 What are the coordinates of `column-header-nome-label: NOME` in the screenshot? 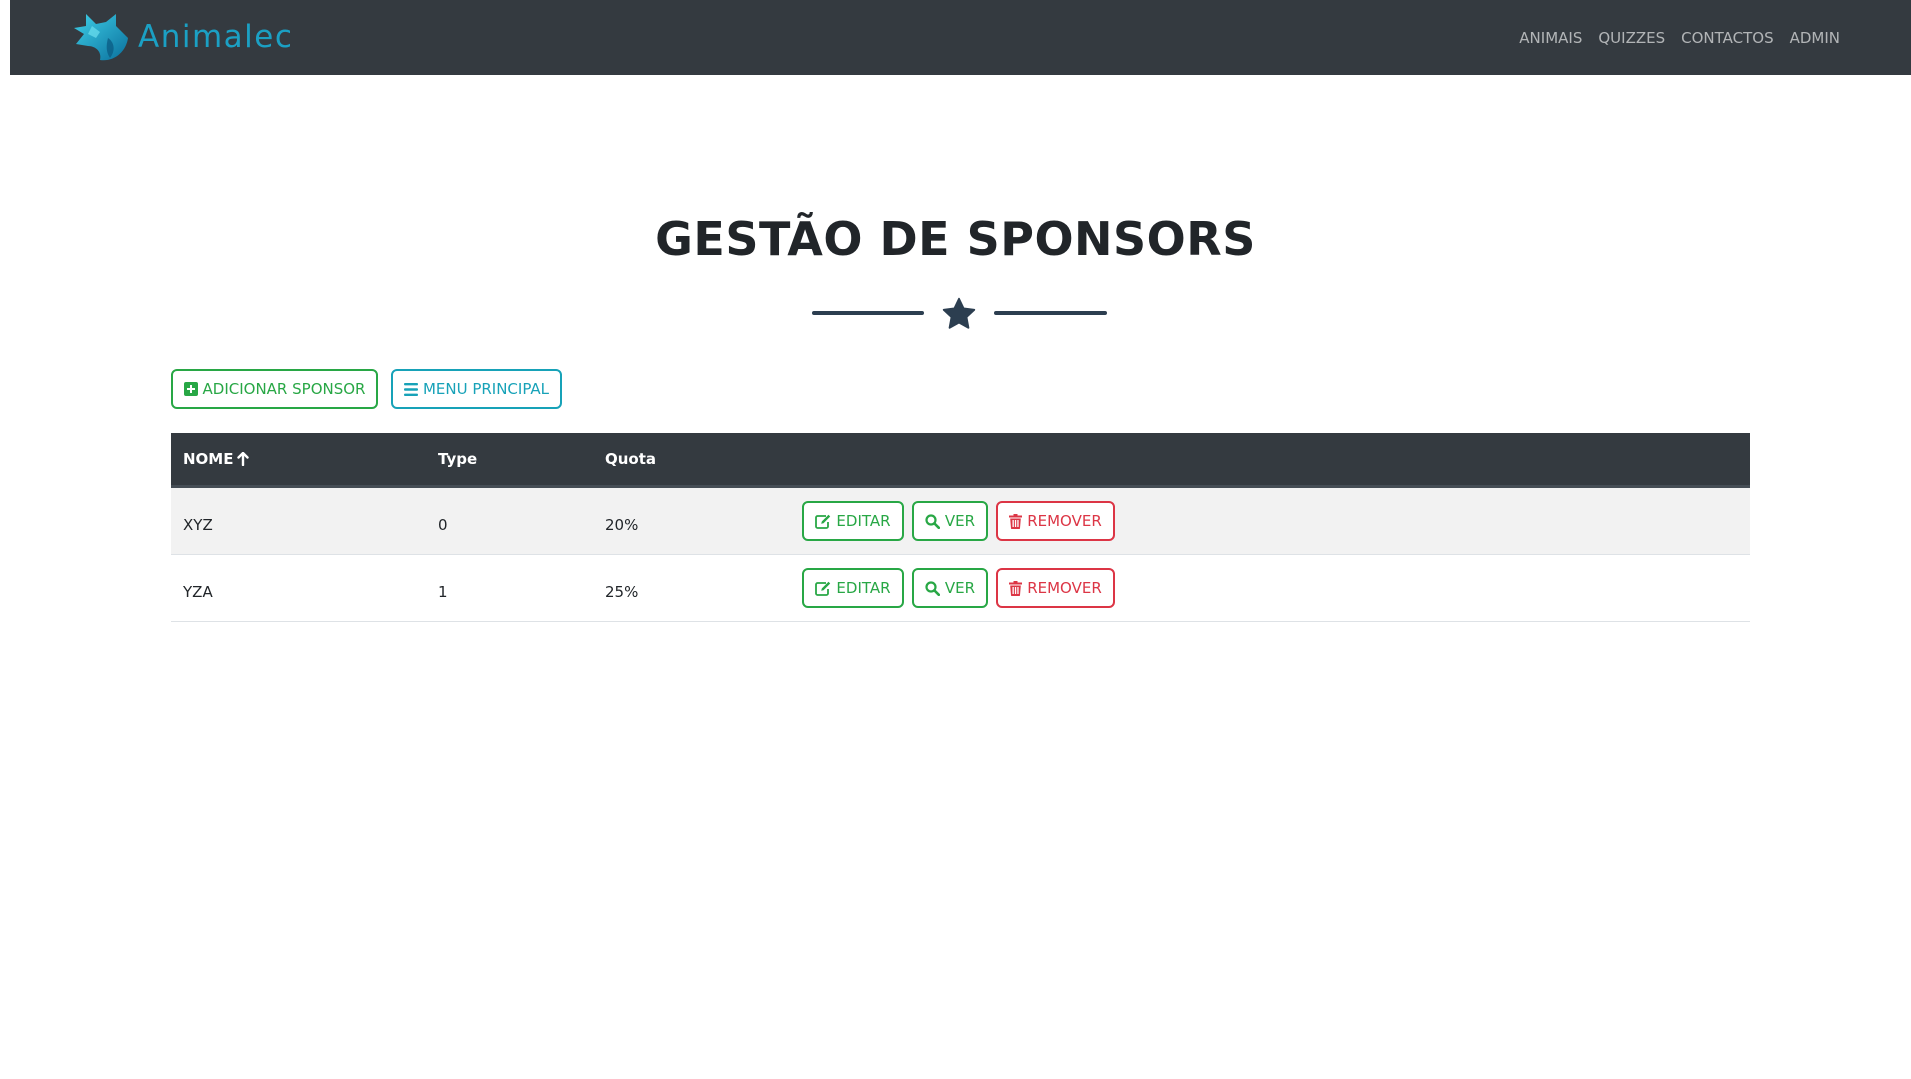 It's located at (208, 459).